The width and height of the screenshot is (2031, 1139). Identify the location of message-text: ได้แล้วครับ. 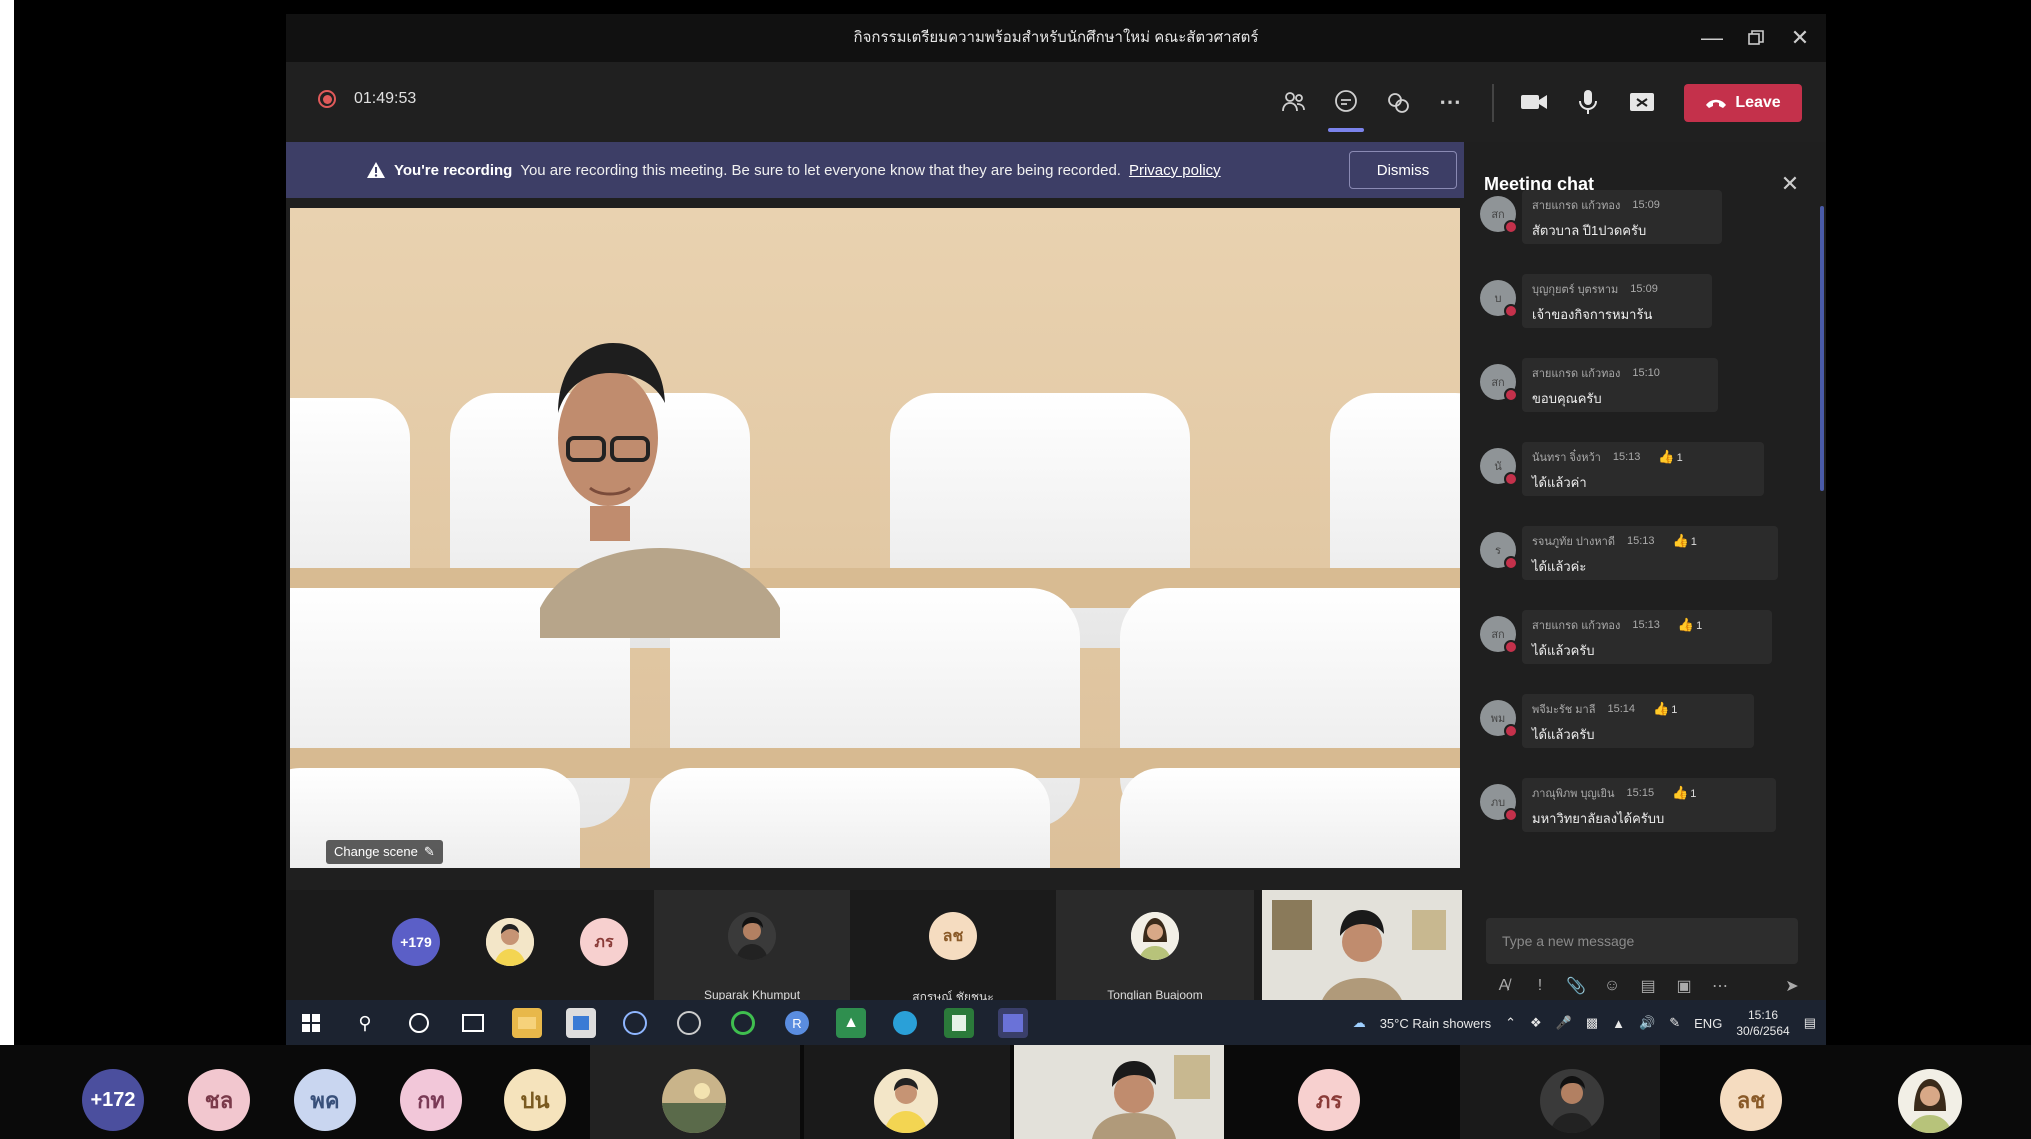
(1563, 734).